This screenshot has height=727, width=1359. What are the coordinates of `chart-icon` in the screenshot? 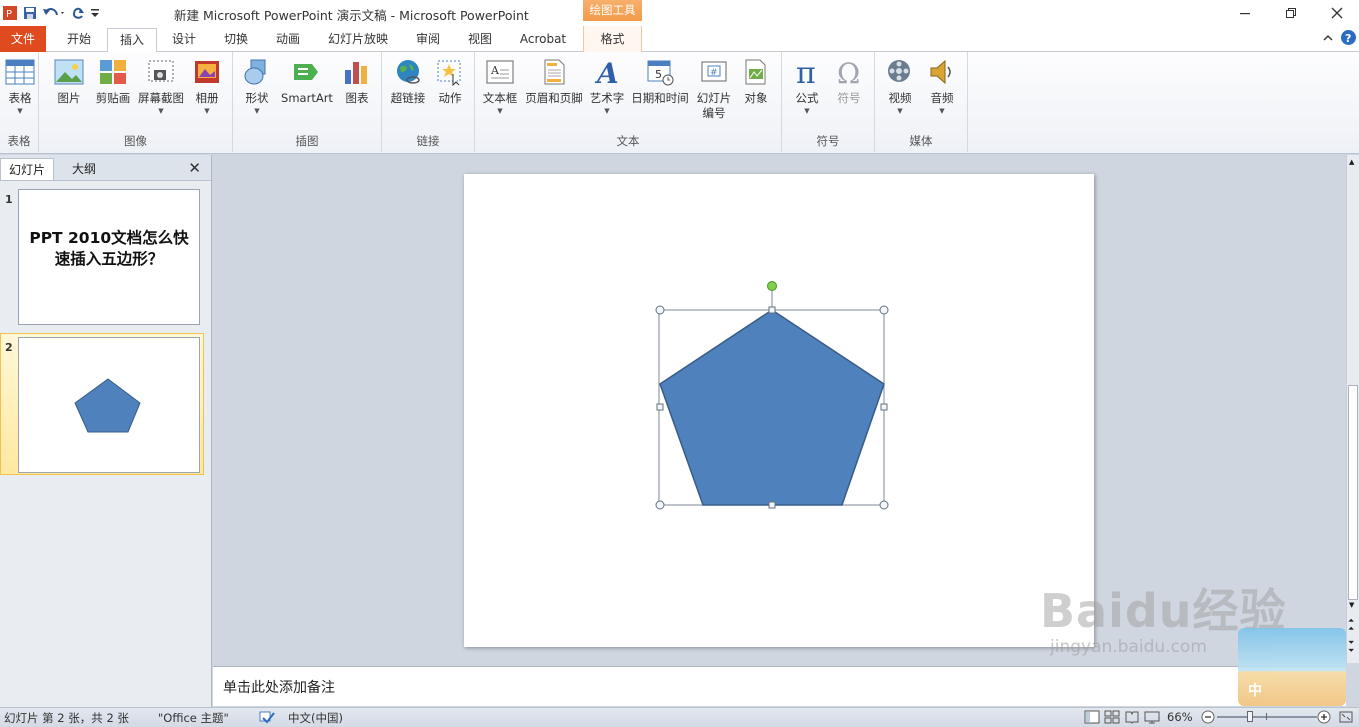 It's located at (357, 72).